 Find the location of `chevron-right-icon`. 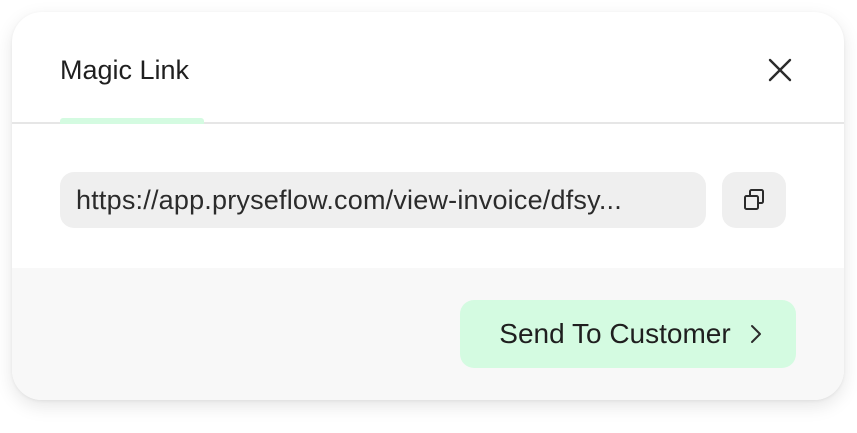

chevron-right-icon is located at coordinates (756, 334).